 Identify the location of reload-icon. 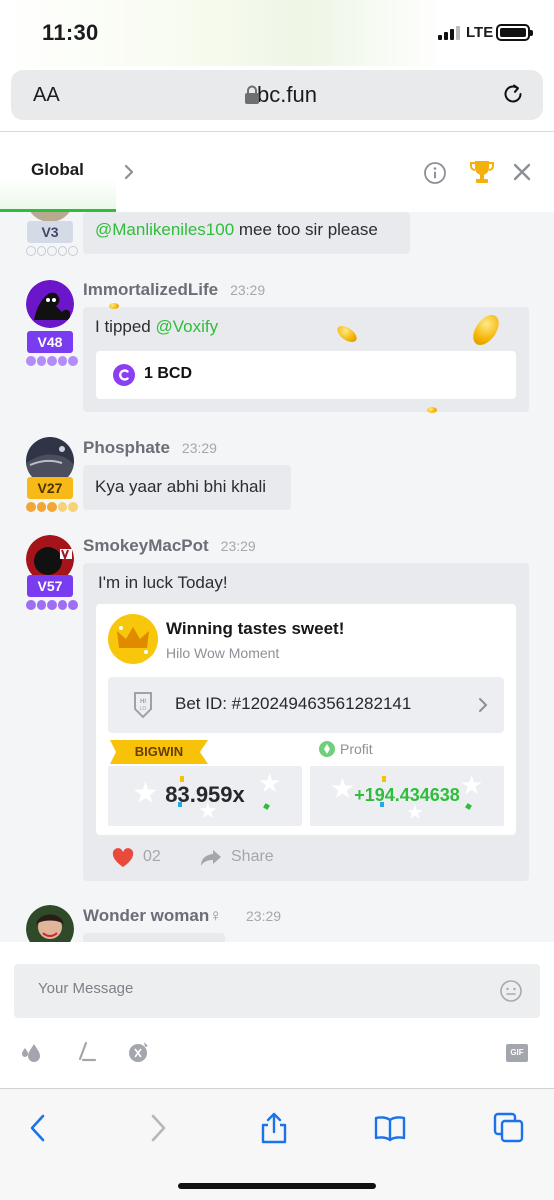
(513, 94).